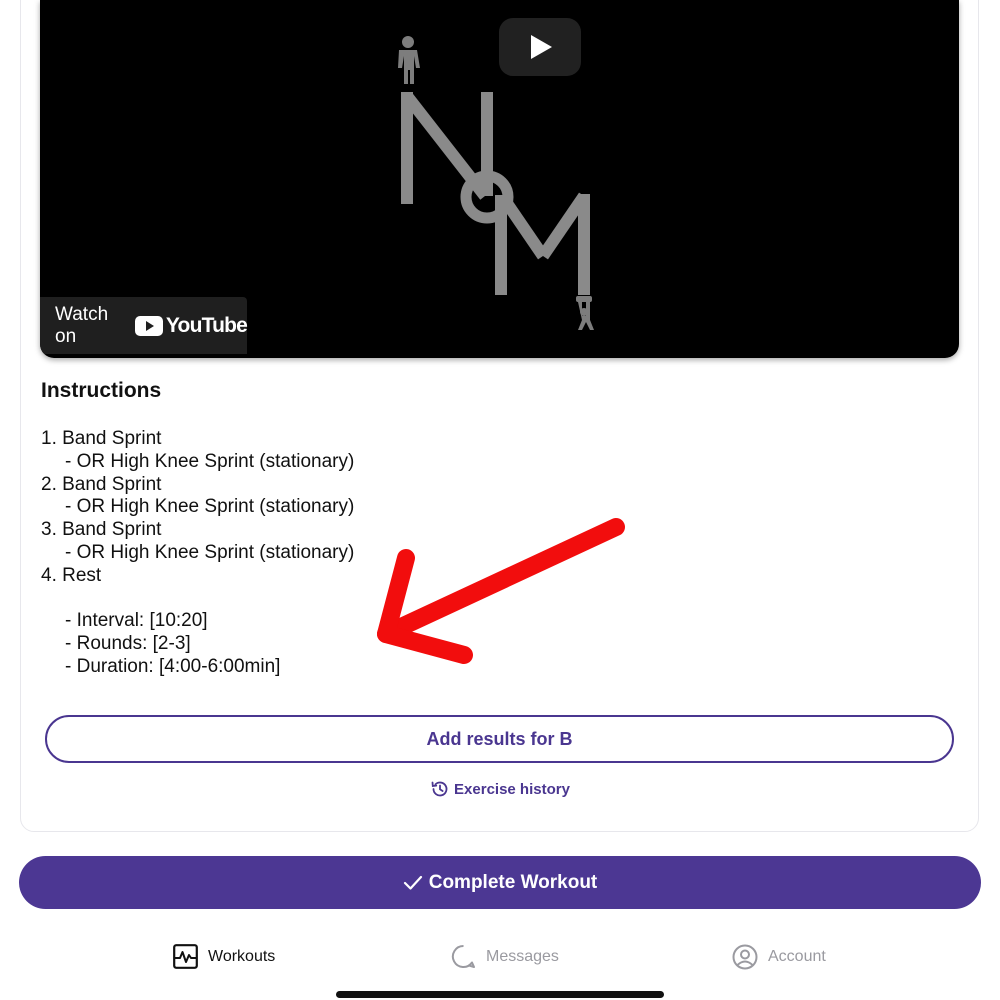  Describe the element at coordinates (513, 882) in the screenshot. I see `complete-workout-label: Complete Workout` at that location.